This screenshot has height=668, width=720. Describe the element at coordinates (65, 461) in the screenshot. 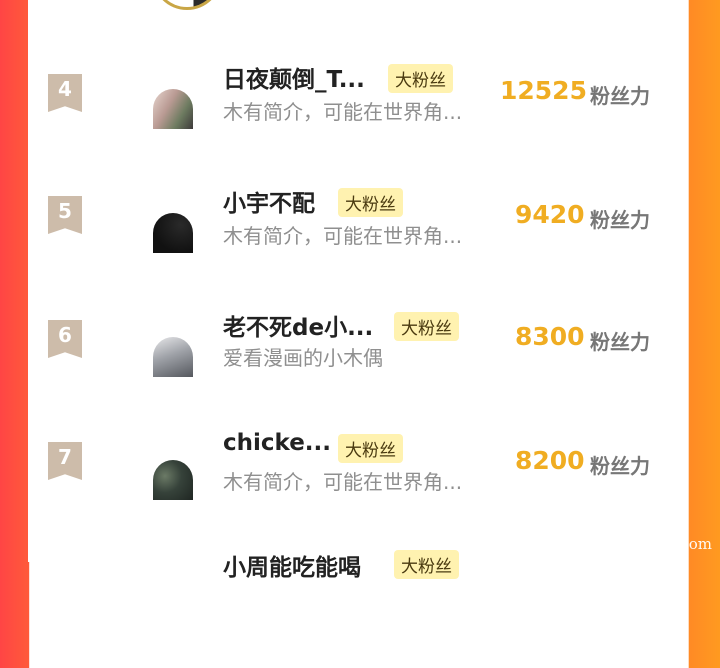

I see `rank-badge: 7` at that location.